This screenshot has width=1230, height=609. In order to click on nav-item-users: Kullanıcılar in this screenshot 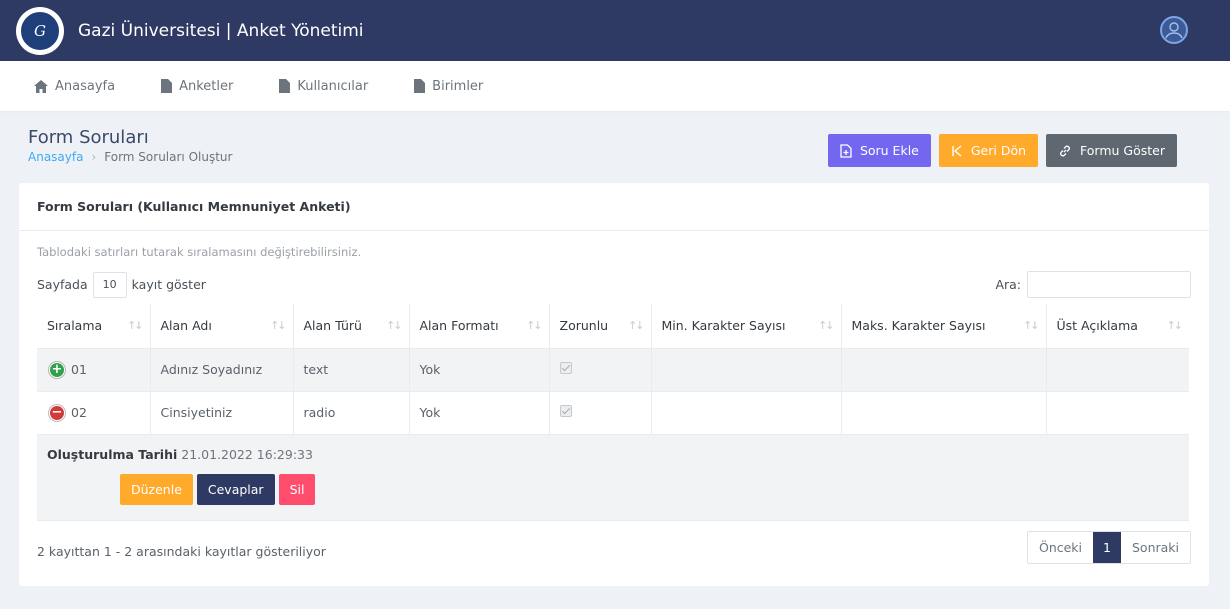, I will do `click(323, 86)`.